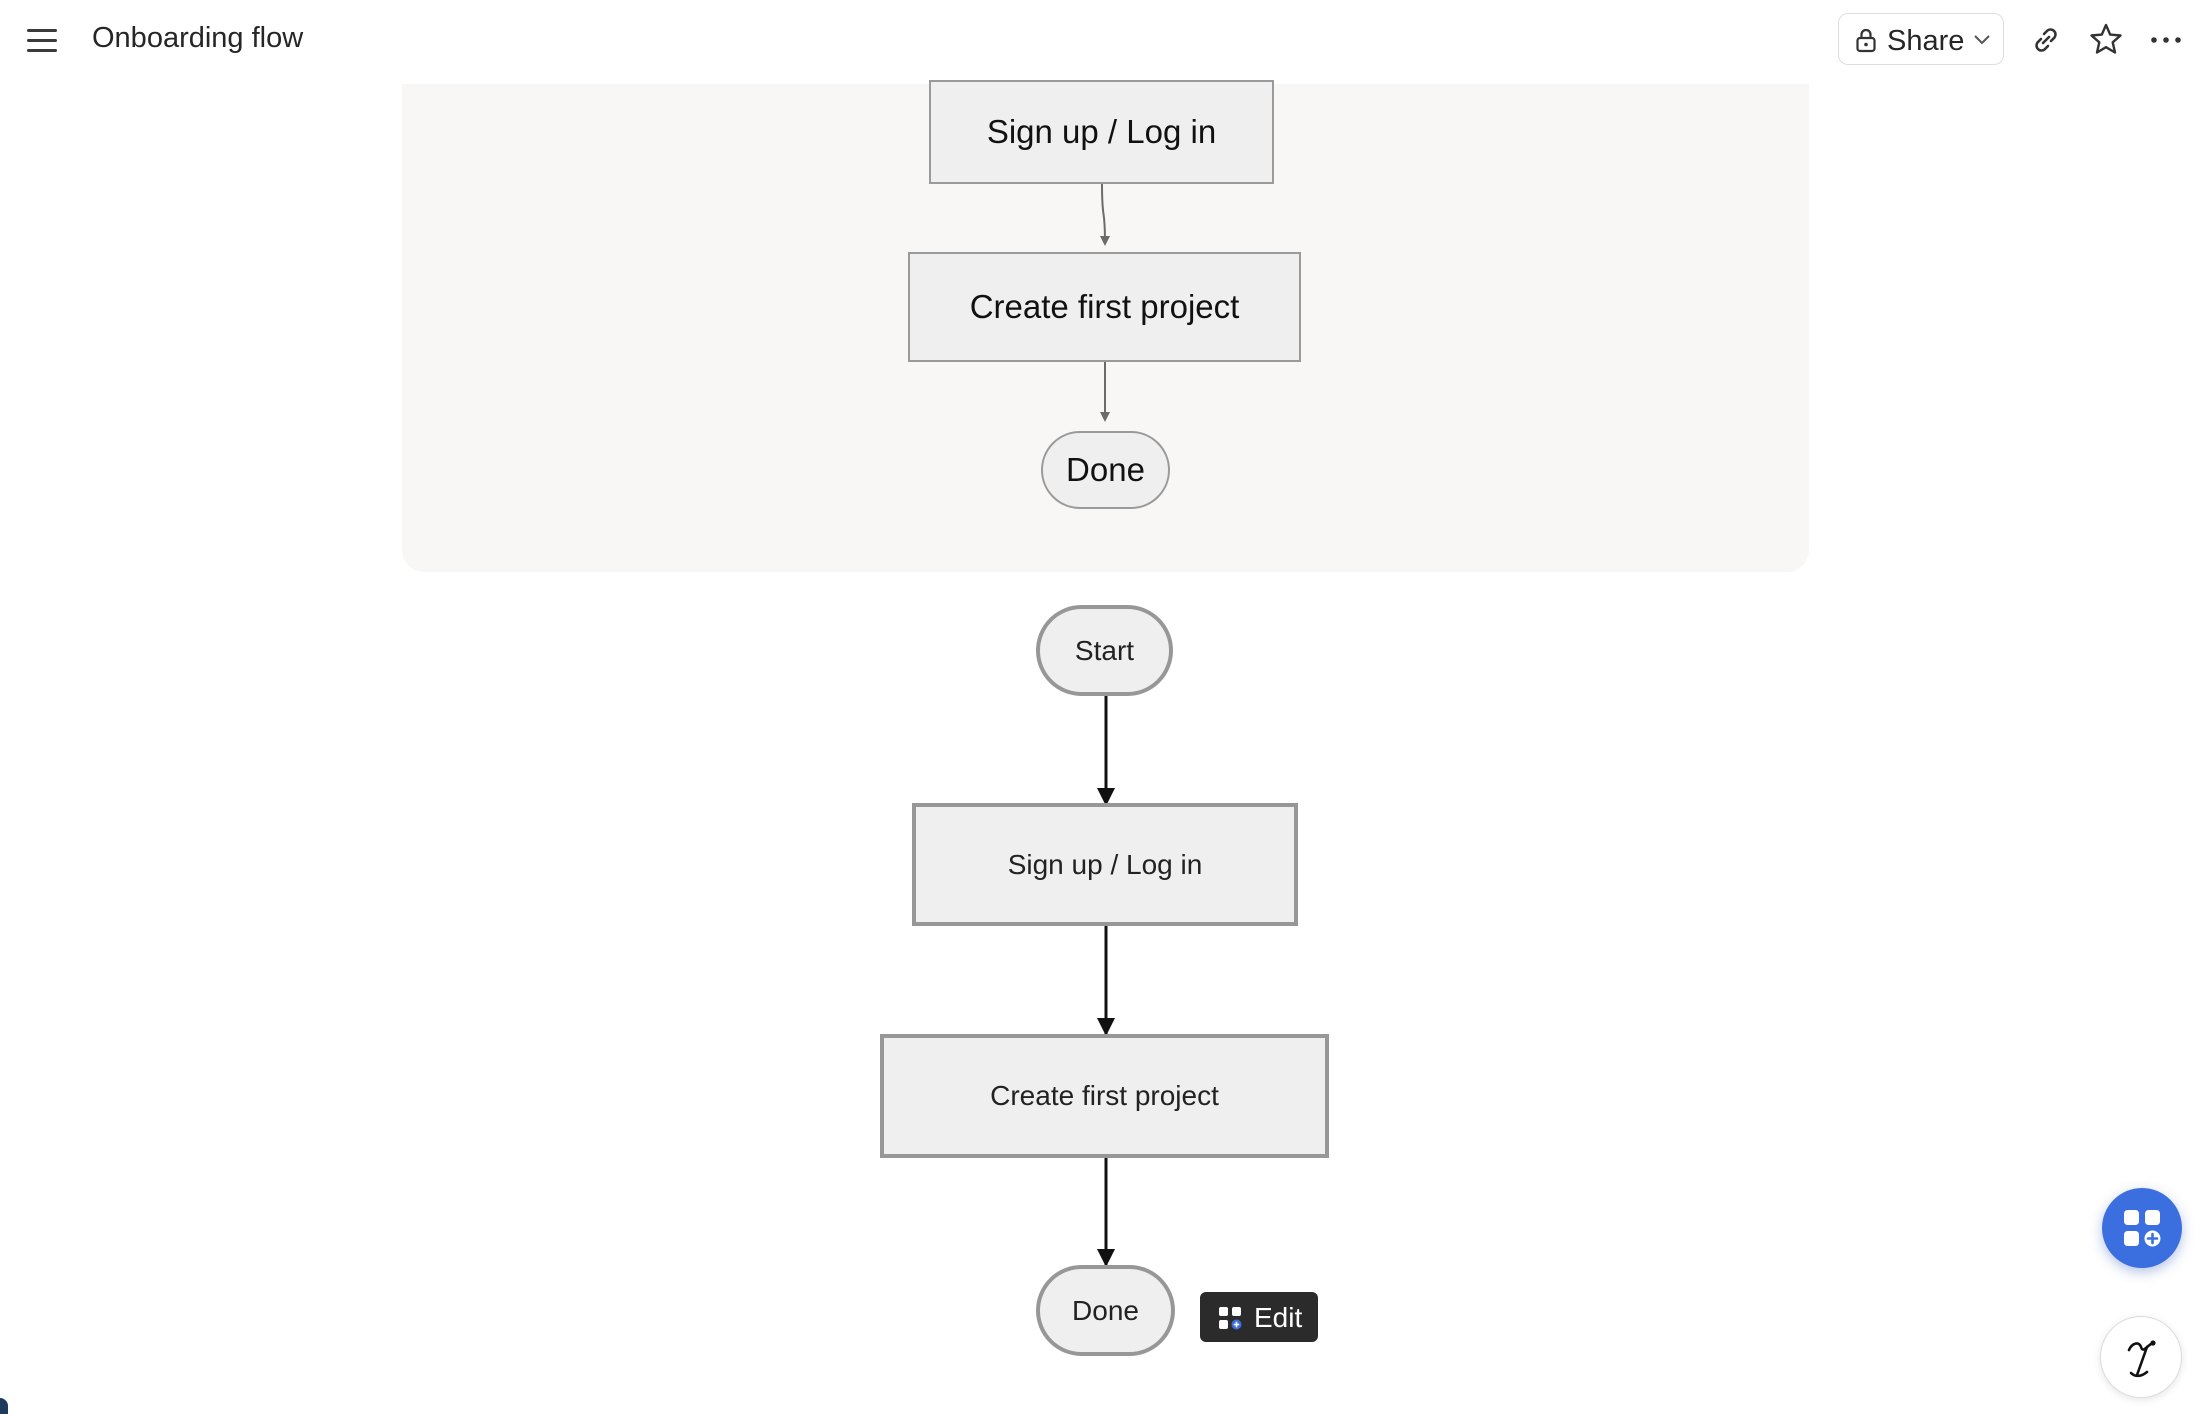 The width and height of the screenshot is (2198, 1414). I want to click on top-bar: Onboarding flow Share, so click(1099, 40).